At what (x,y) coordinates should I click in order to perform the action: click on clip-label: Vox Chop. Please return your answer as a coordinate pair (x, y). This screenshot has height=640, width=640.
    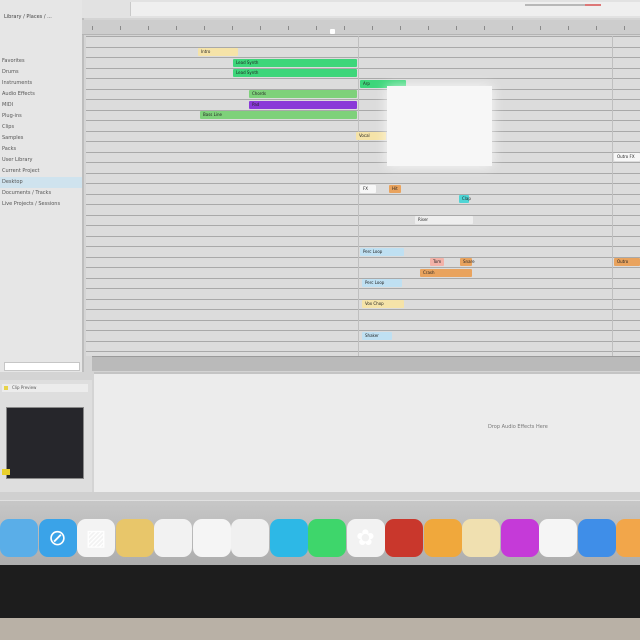
    Looking at the image, I should click on (374, 303).